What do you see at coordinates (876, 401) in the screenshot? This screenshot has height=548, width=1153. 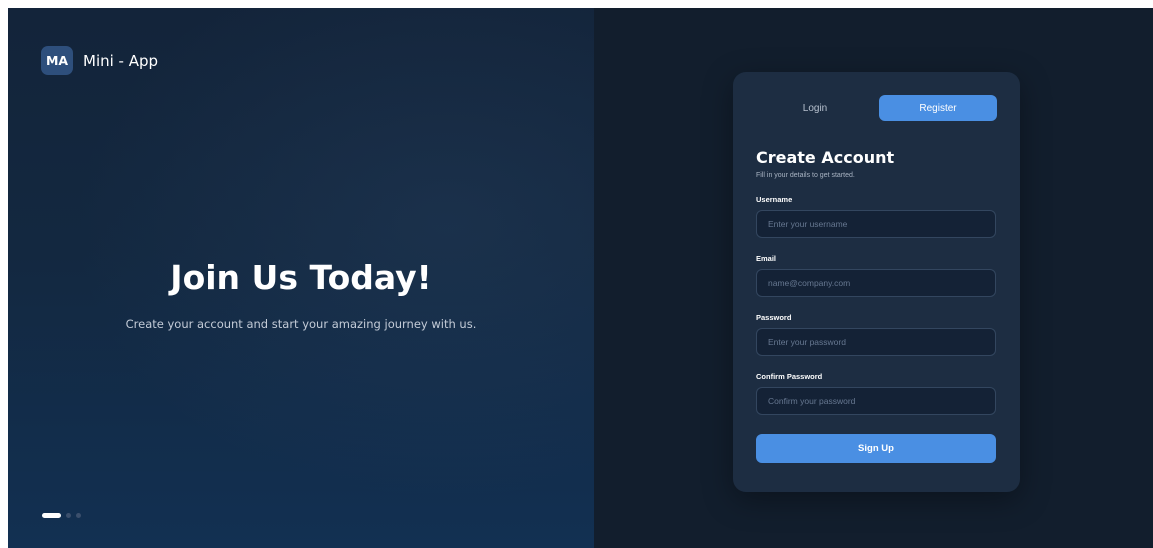 I see `confirm-password-input` at bounding box center [876, 401].